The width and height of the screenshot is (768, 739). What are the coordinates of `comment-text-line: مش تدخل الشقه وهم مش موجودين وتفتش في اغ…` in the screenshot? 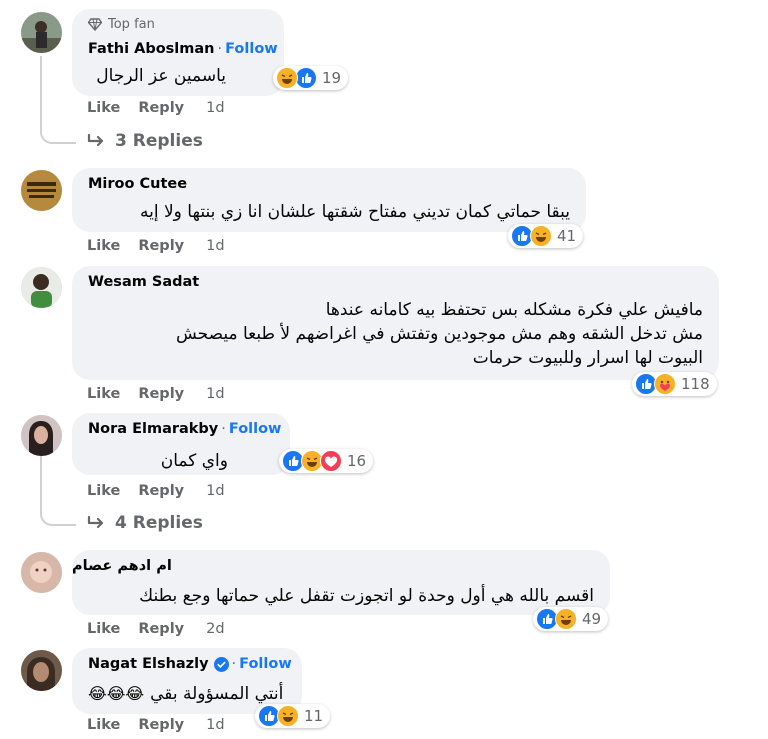 It's located at (439, 334).